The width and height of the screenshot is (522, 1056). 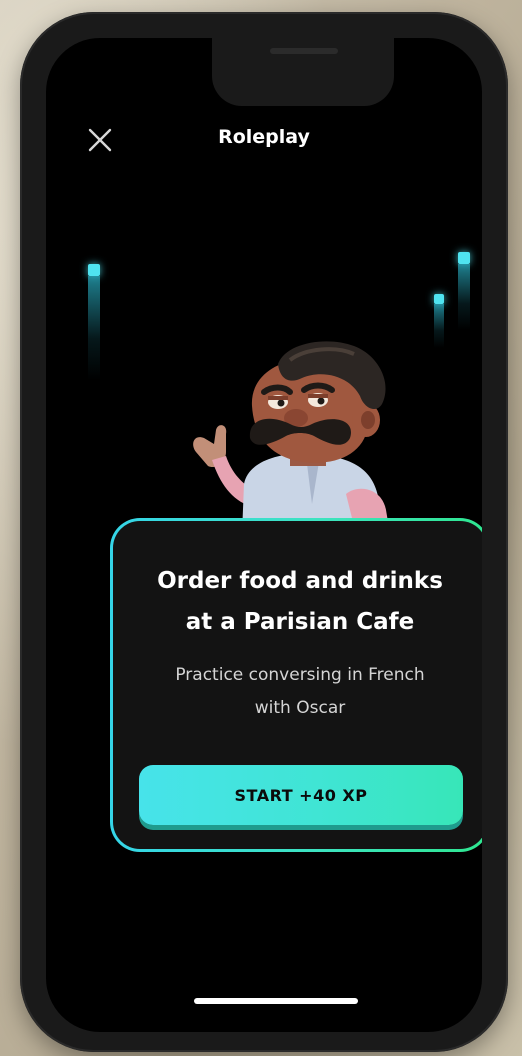 I want to click on audio-level-bar-right-tall, so click(x=464, y=291).